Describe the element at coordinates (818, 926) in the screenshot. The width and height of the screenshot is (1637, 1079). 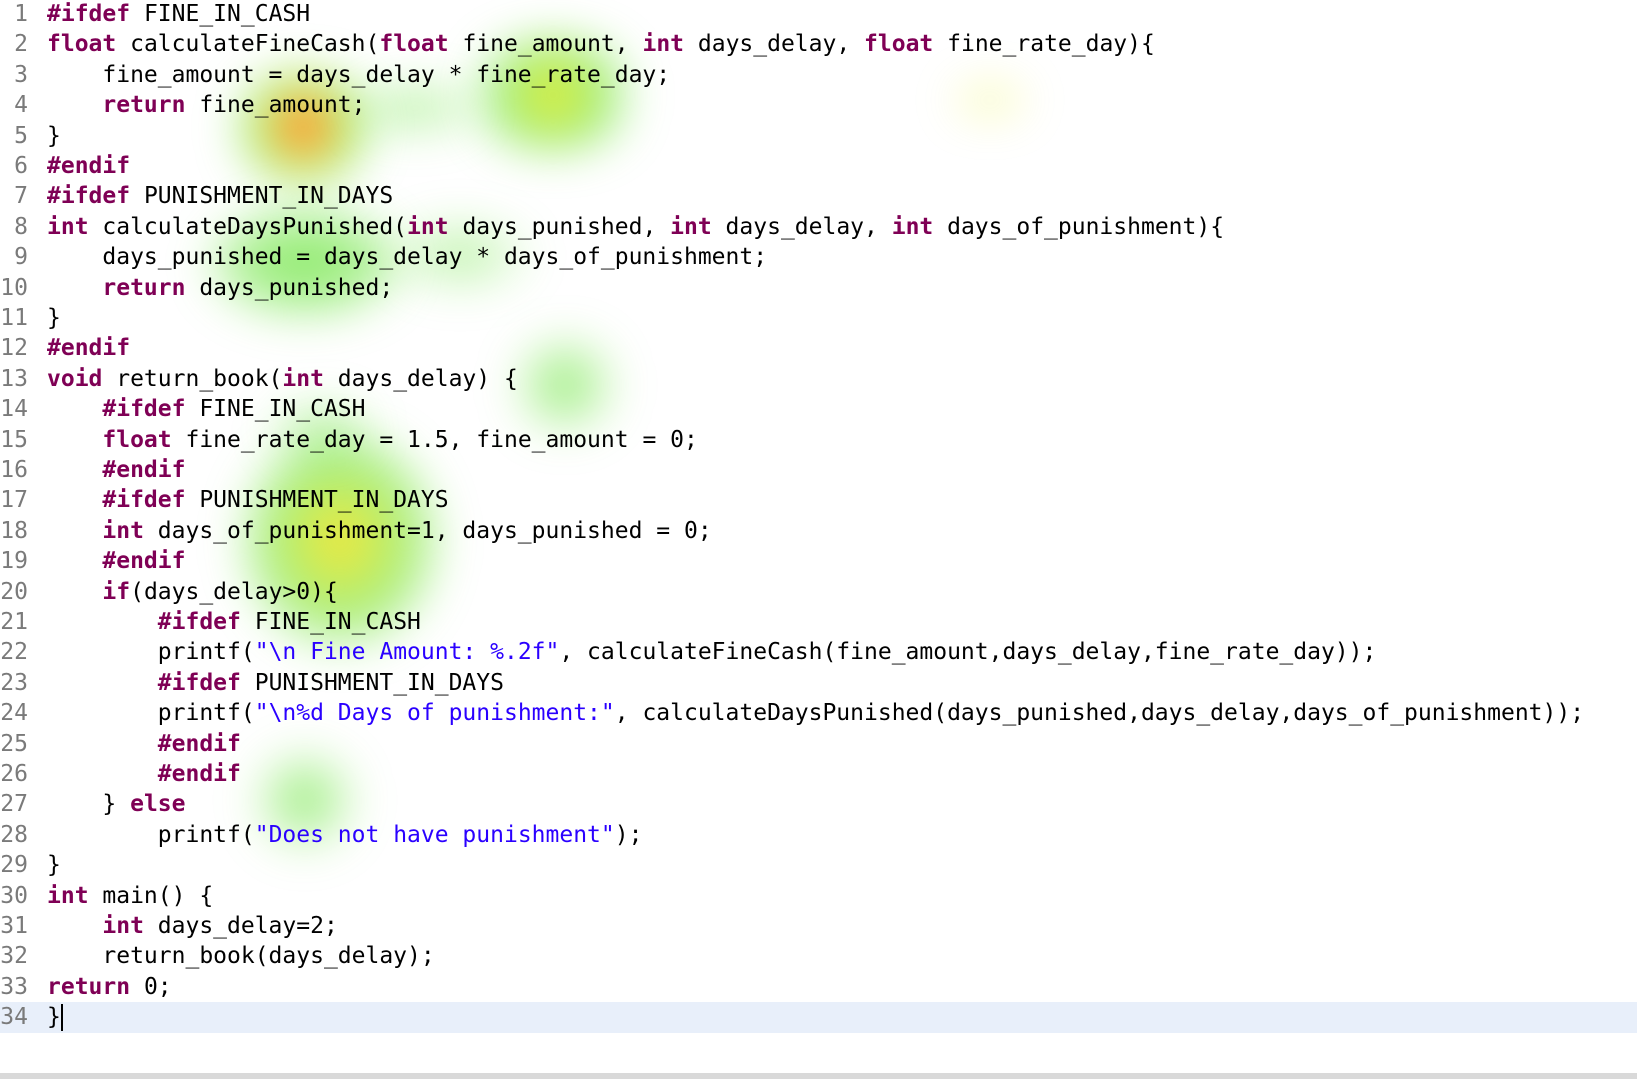
I see `code-line: 31 int days_delay=2;` at that location.